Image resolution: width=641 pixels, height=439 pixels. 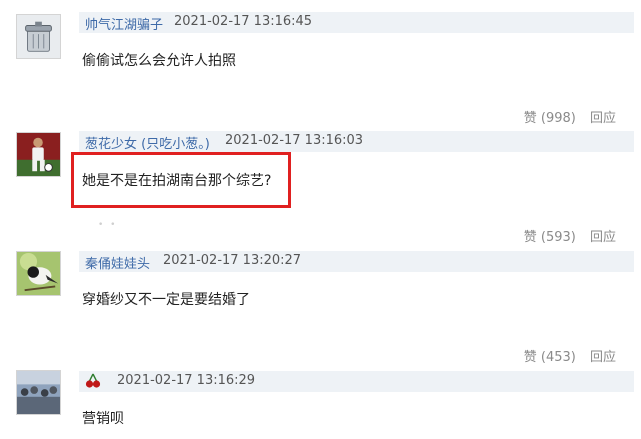 I want to click on author-link: 秦俑娃娃头, so click(x=117, y=262).